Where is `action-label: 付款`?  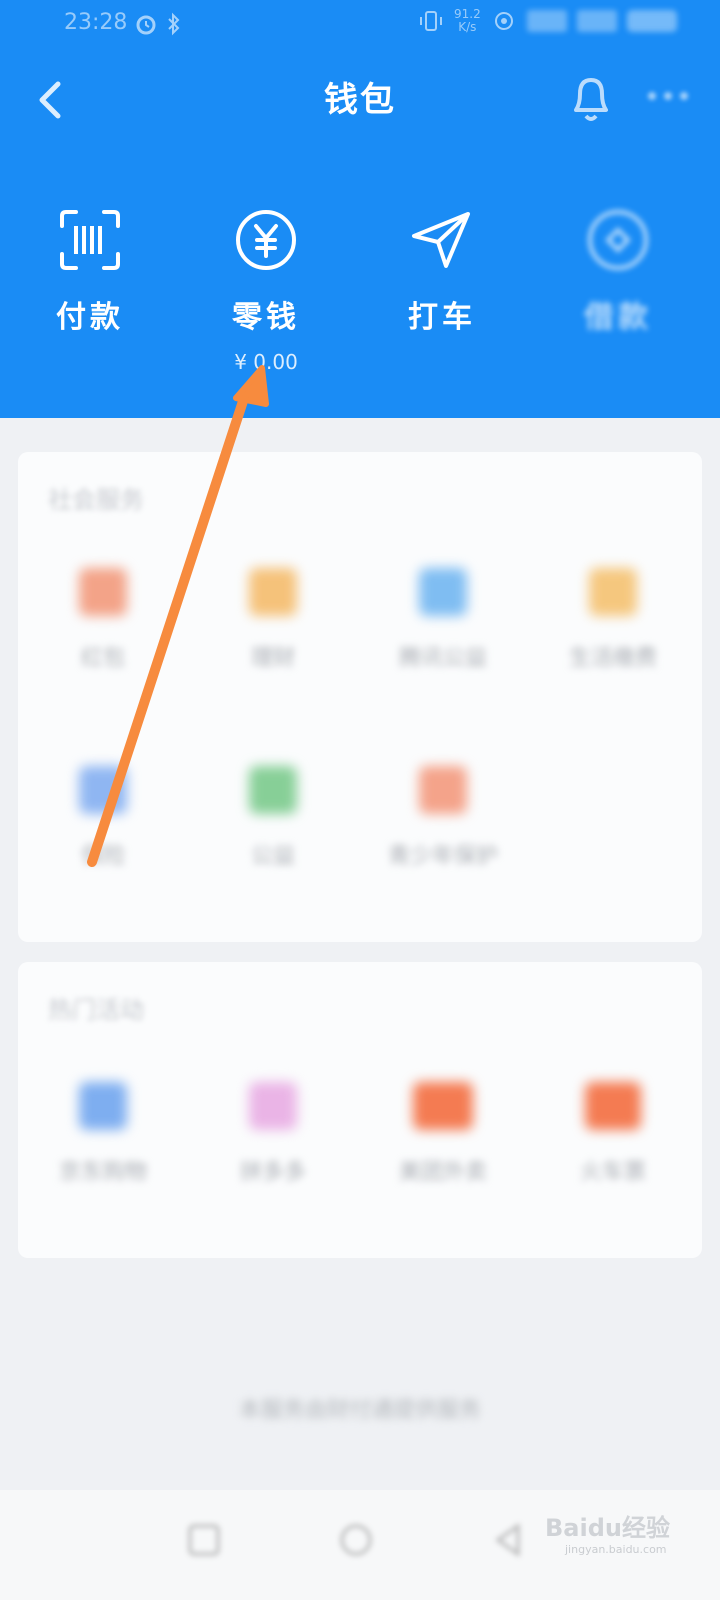 action-label: 付款 is located at coordinates (90, 317).